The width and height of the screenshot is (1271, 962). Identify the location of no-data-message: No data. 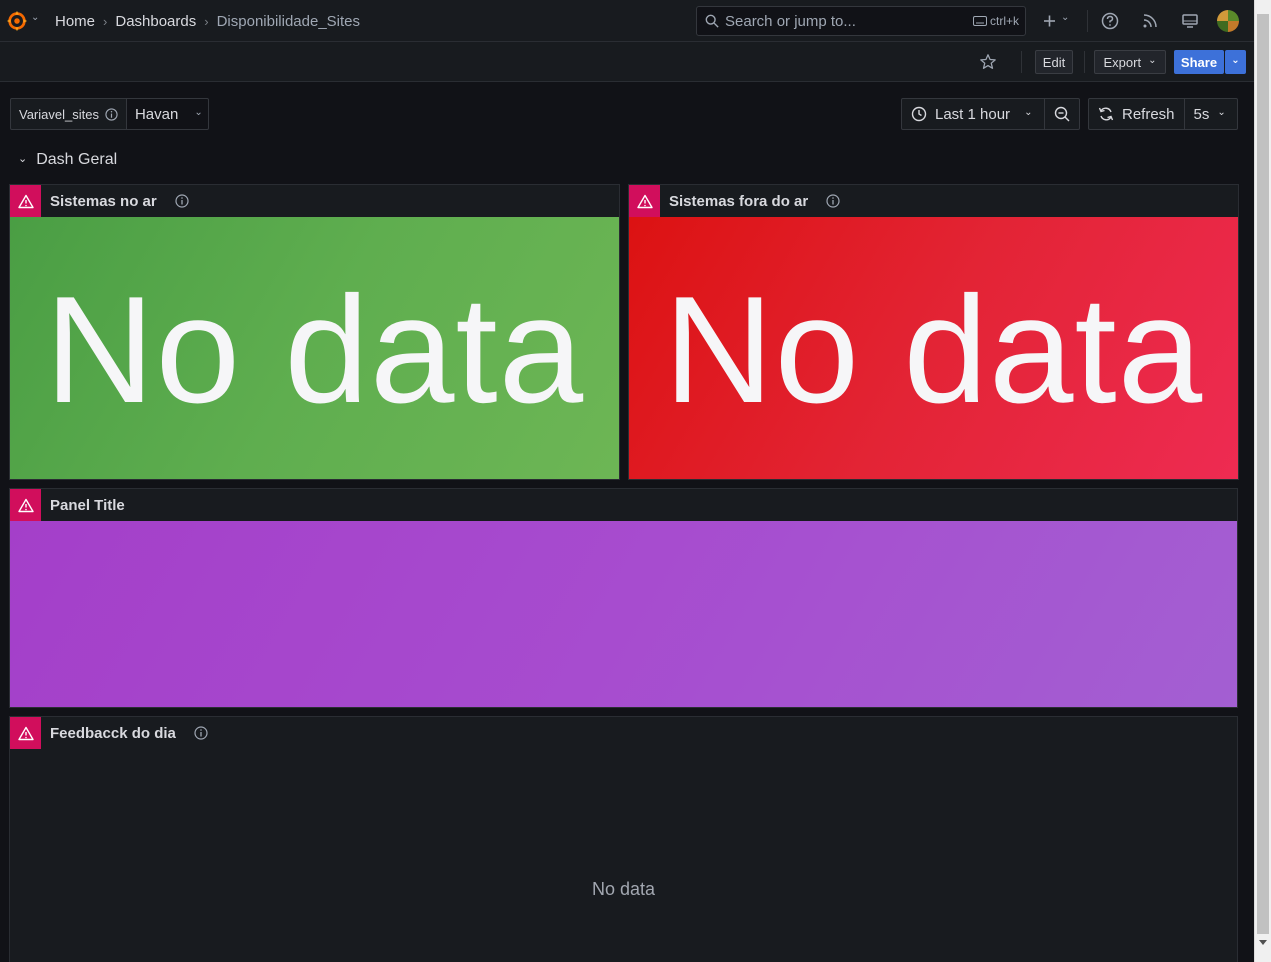
(623, 889).